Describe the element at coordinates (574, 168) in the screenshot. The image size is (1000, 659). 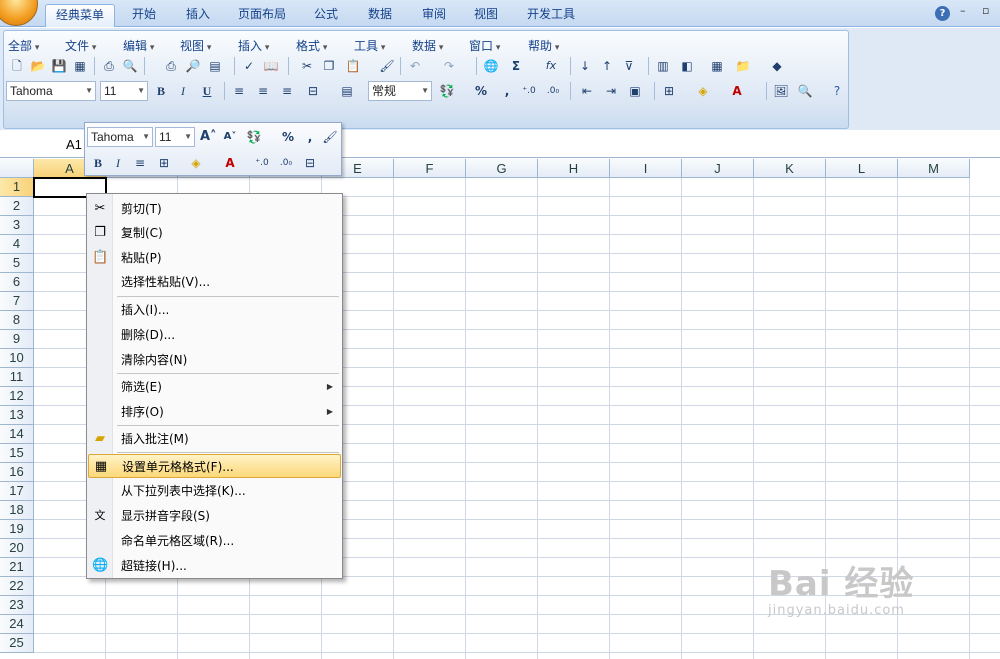
I see `column-header: H` at that location.